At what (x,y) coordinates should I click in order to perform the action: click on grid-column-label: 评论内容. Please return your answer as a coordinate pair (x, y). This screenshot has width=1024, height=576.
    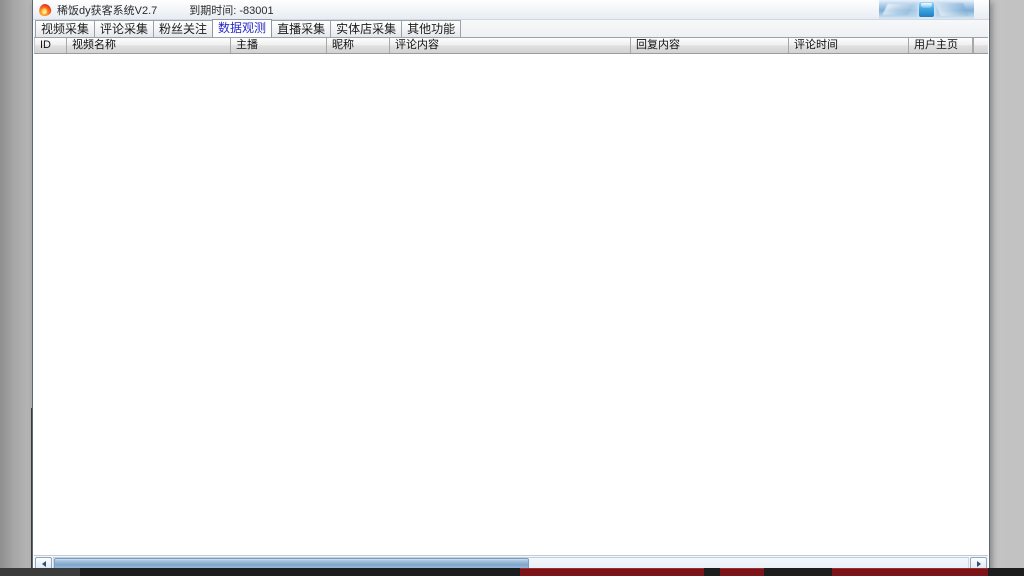
    Looking at the image, I should click on (417, 45).